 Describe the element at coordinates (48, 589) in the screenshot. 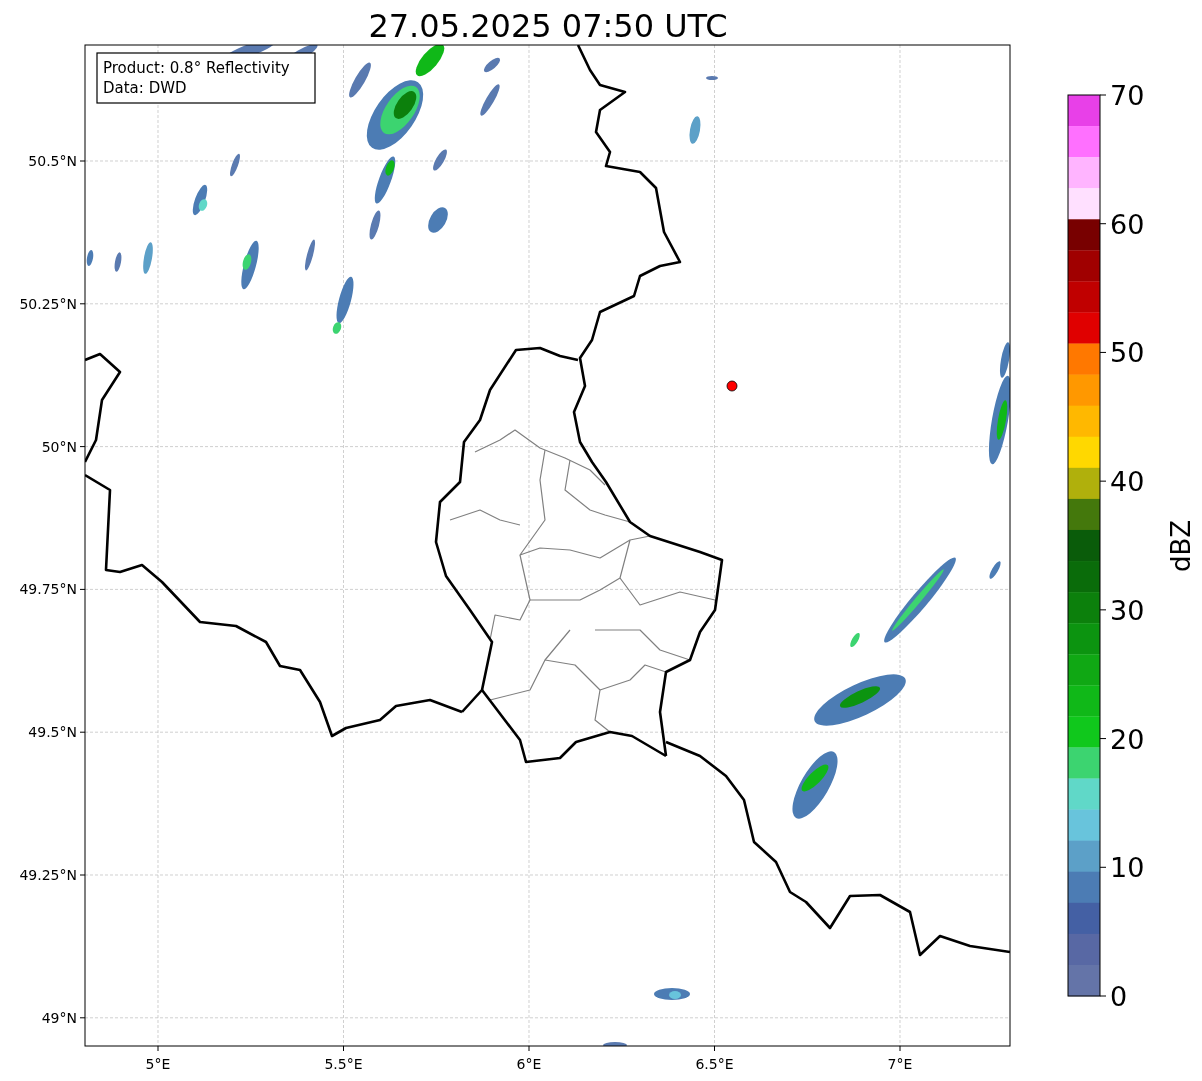

I see `latitude-label: 49.75°N` at that location.